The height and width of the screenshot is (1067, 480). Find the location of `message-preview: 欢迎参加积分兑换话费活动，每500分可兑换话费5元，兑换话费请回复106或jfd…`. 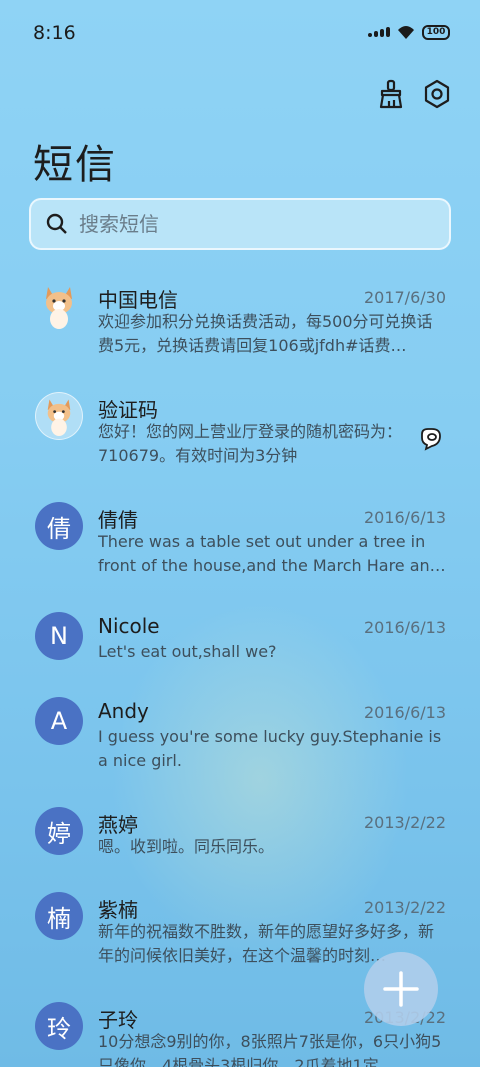

message-preview: 欢迎参加积分兑换话费活动，每500分可兑换话费5元，兑换话费请回复106或jfd… is located at coordinates (265, 333).